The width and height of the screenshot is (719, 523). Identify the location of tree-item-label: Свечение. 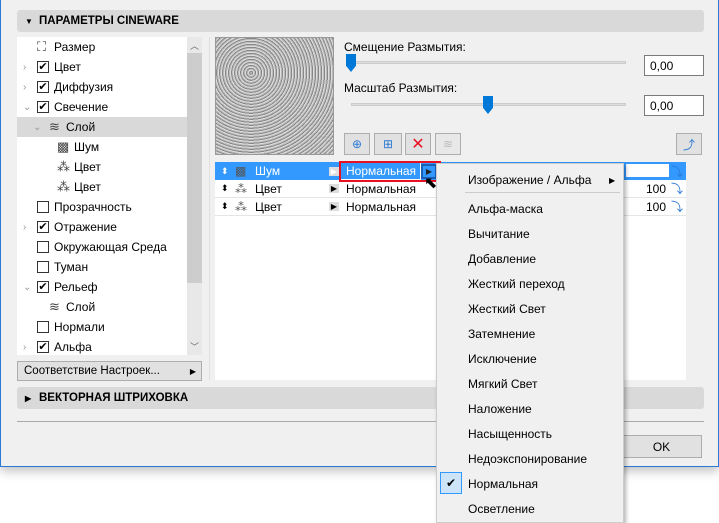
(81, 107).